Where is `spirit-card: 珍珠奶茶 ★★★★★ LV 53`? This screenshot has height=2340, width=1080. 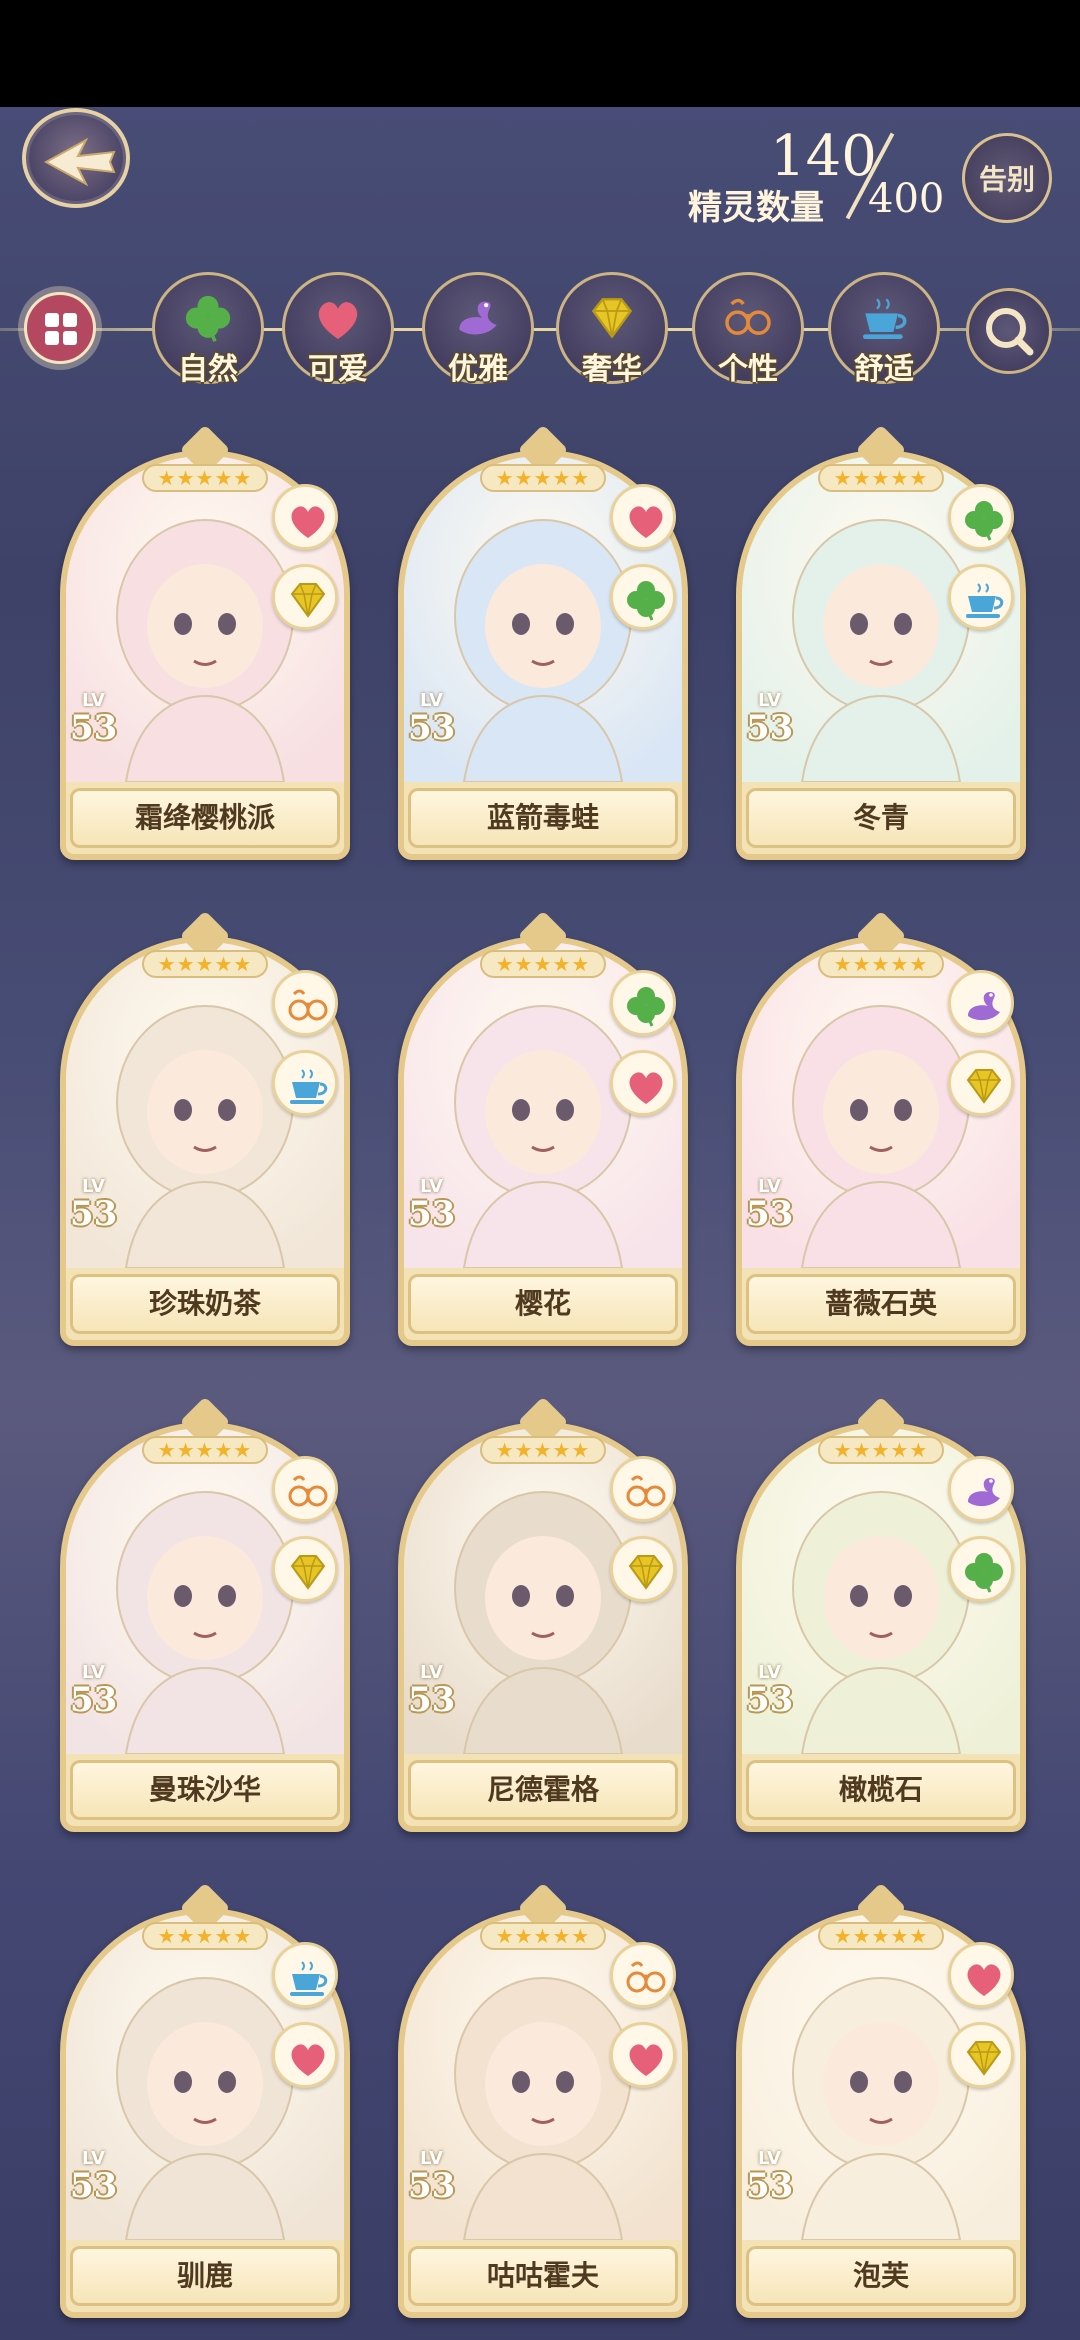
spirit-card: 珍珠奶茶 ★★★★★ LV 53 is located at coordinates (205, 1128).